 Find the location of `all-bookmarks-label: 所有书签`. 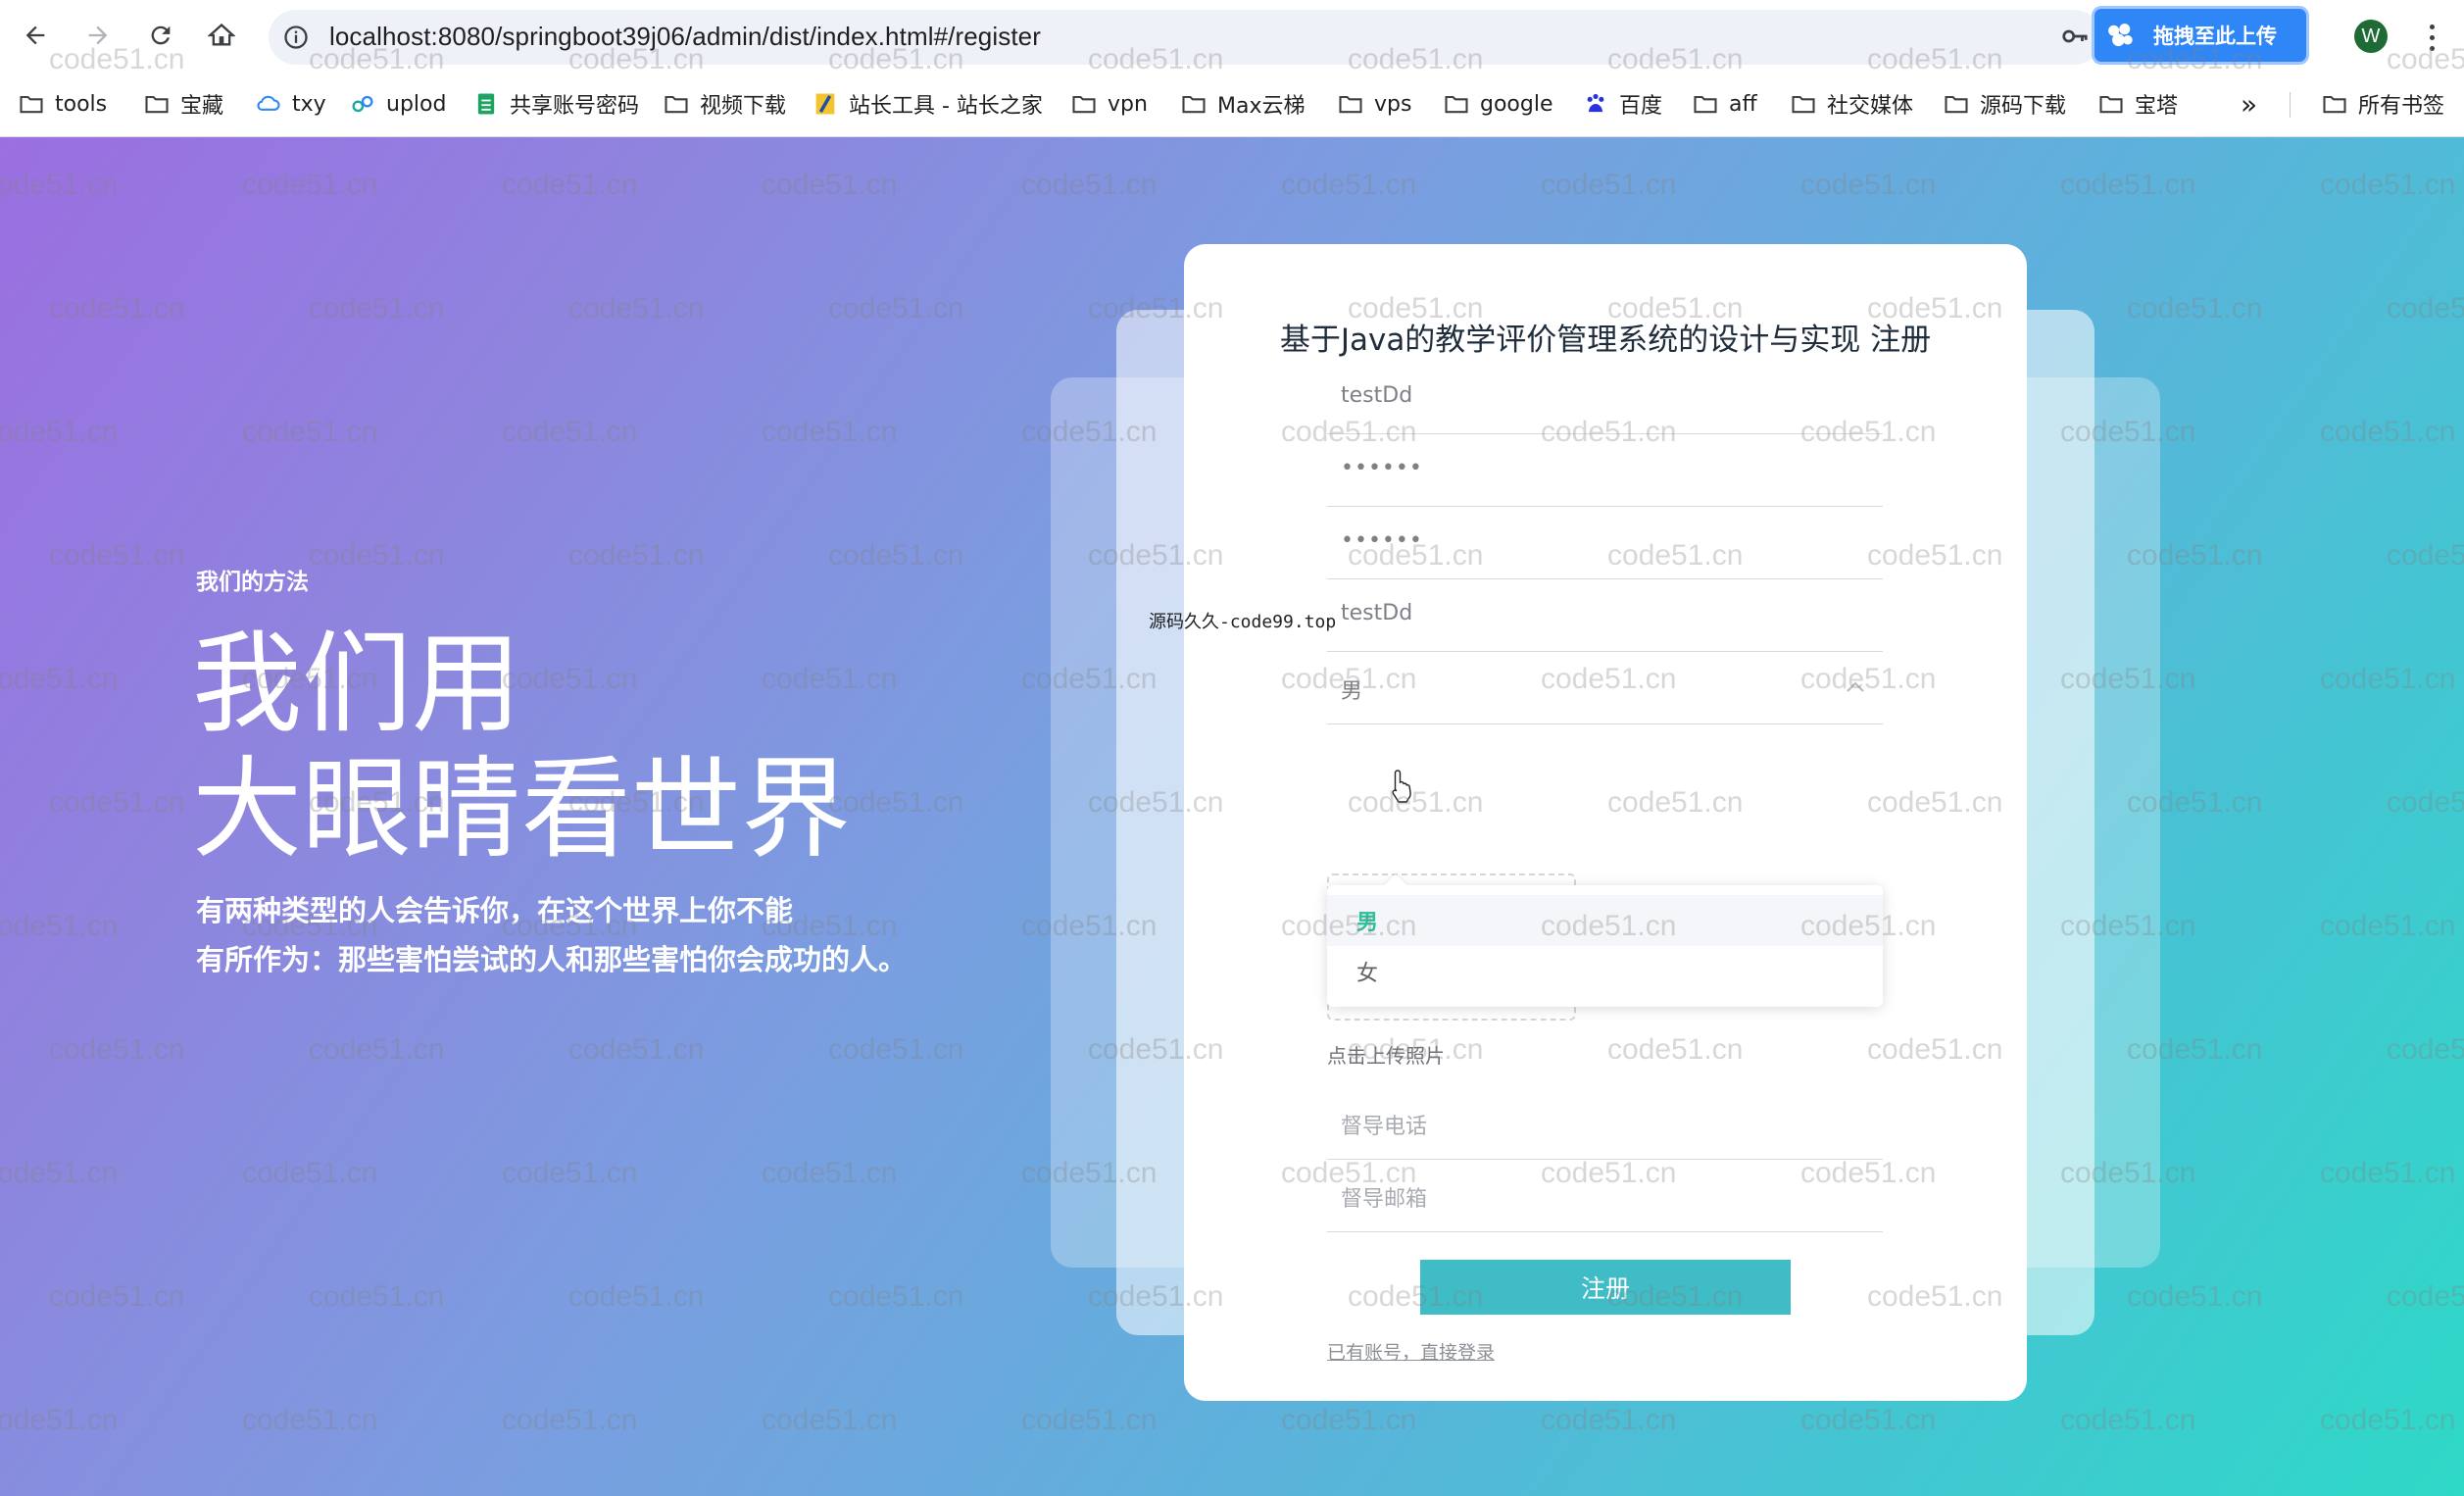

all-bookmarks-label: 所有书签 is located at coordinates (2402, 106).